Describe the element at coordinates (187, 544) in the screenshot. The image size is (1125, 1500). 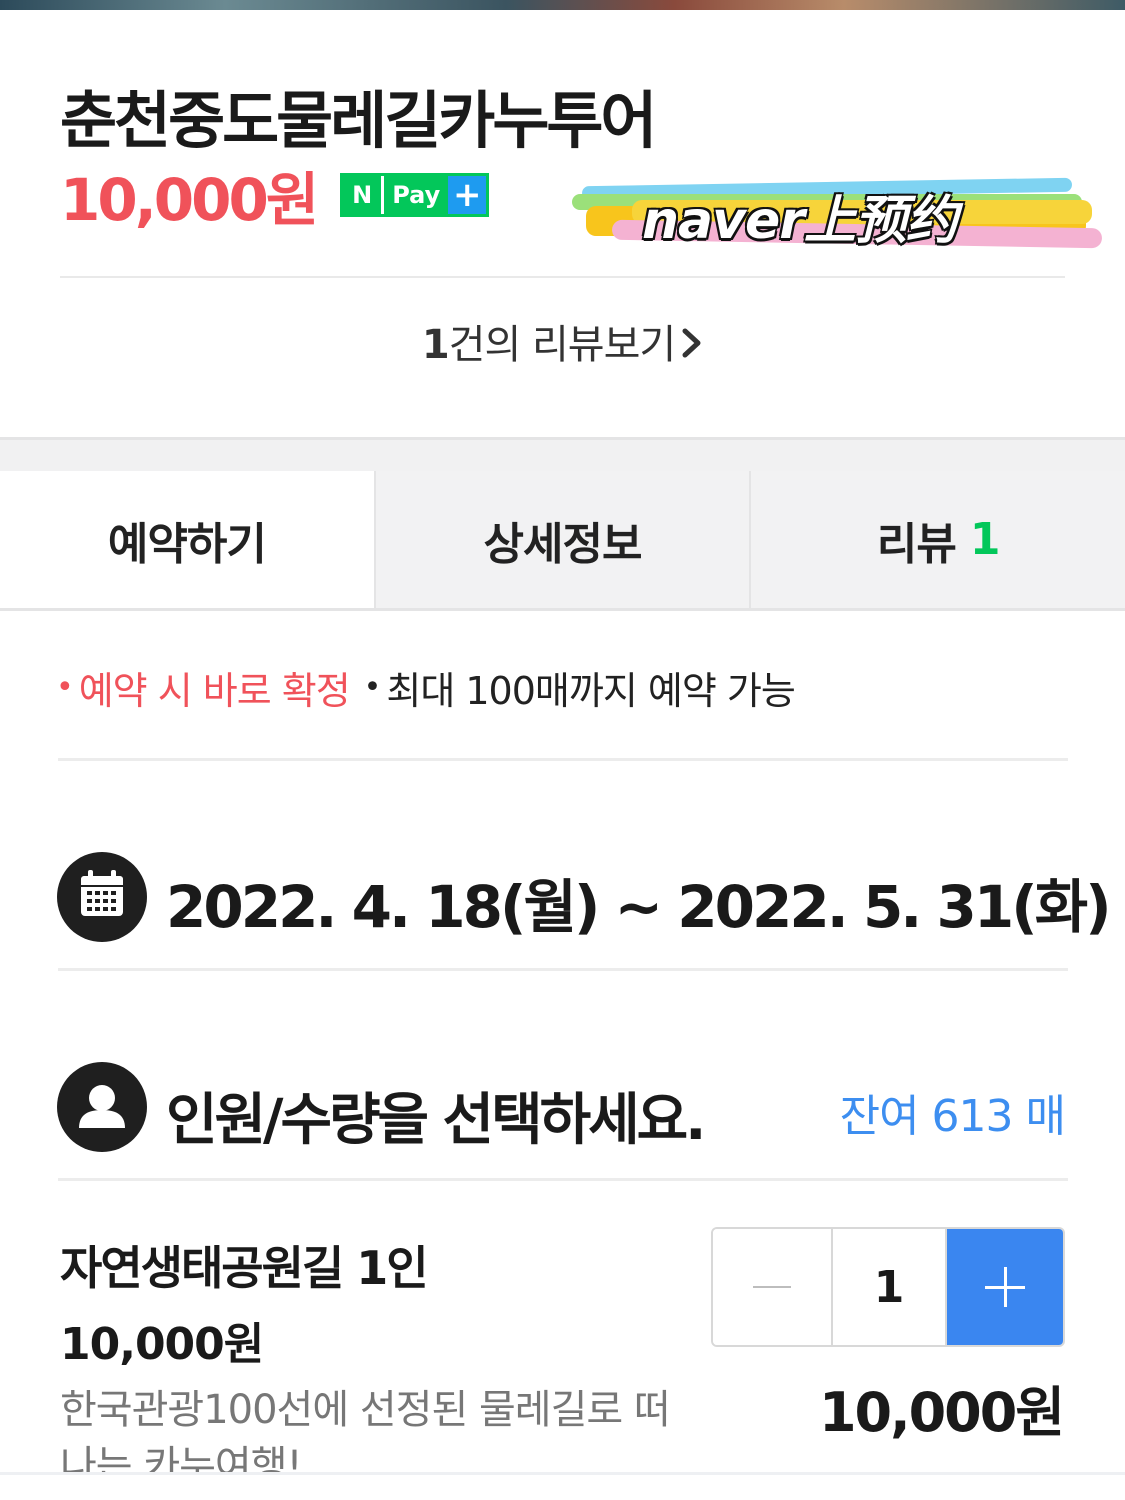
I see `tab-booking-label: 예약하기` at that location.